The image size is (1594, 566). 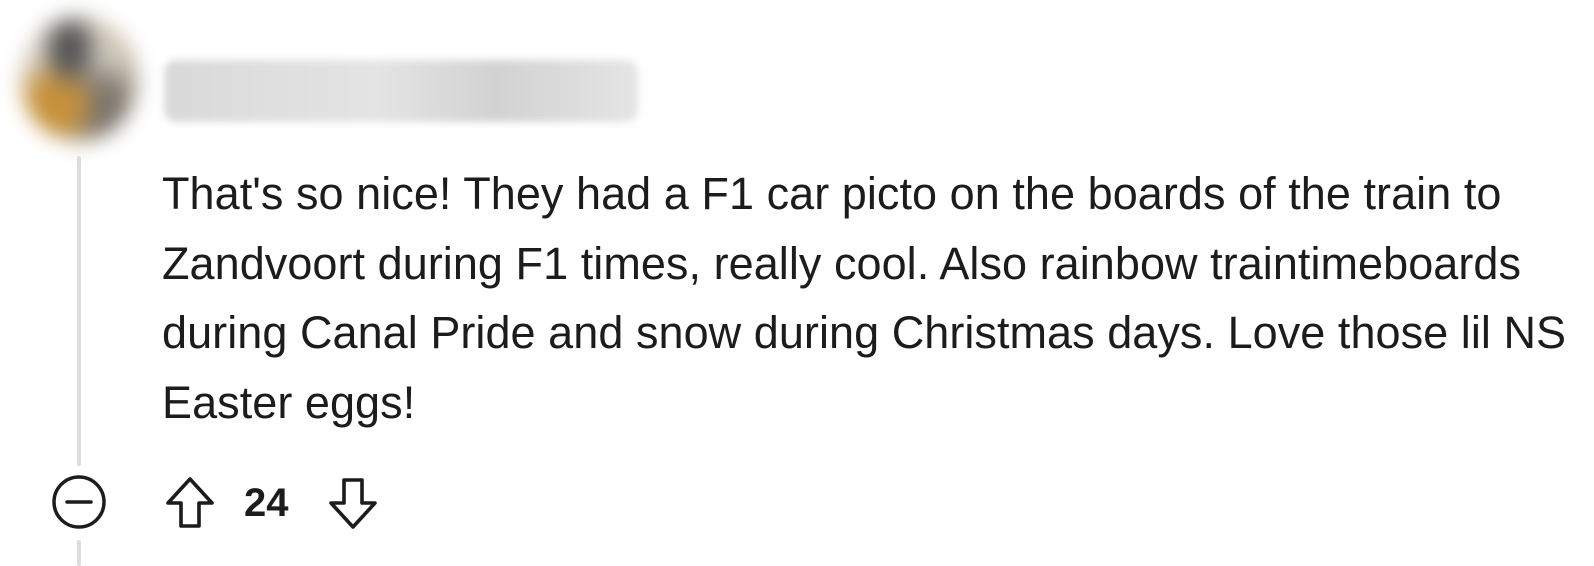 I want to click on collapse-button, so click(x=79, y=502).